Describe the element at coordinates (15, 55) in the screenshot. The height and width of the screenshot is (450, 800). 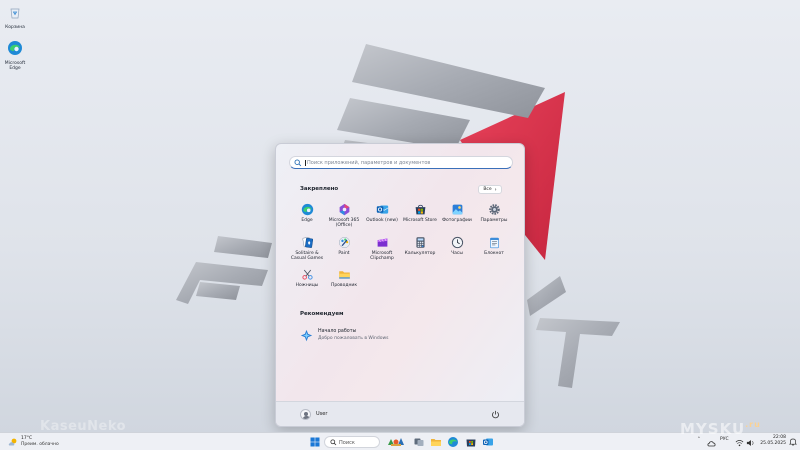
I see `desktop-icon-edge: Microsoft Edge` at that location.